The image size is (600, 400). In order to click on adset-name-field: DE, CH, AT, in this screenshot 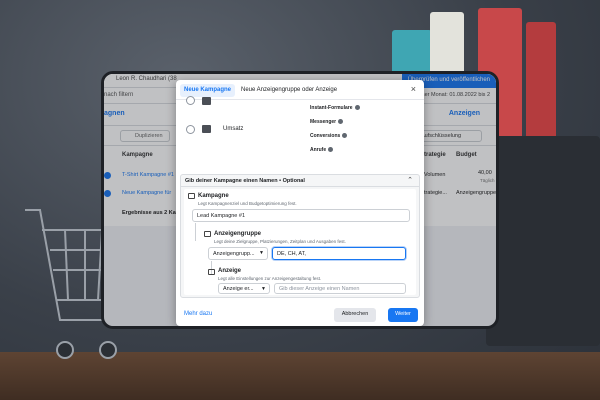, I will do `click(339, 253)`.